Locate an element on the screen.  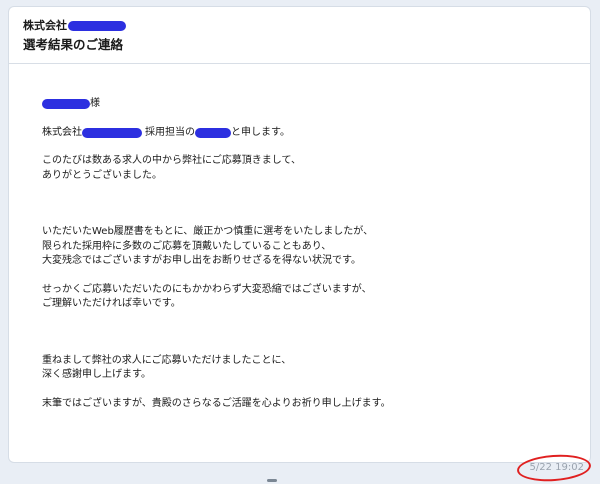
intro-line: 株式会社 採用担当の と申します。 is located at coordinates (302, 133).